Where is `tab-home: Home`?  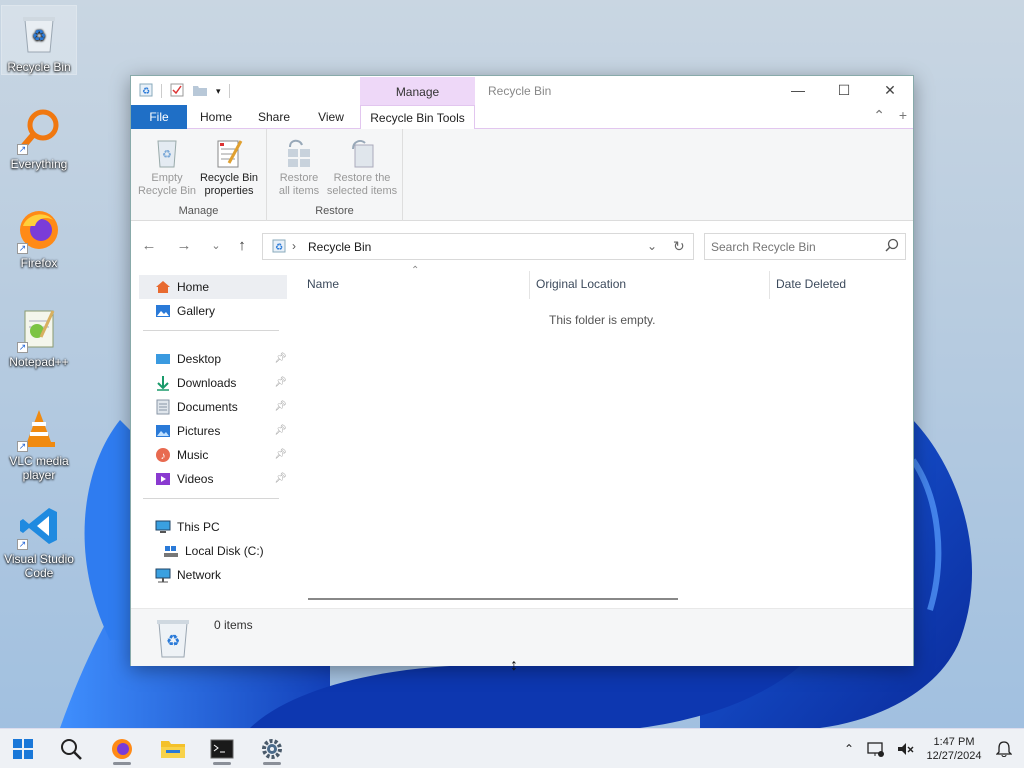
tab-home: Home is located at coordinates (216, 117).